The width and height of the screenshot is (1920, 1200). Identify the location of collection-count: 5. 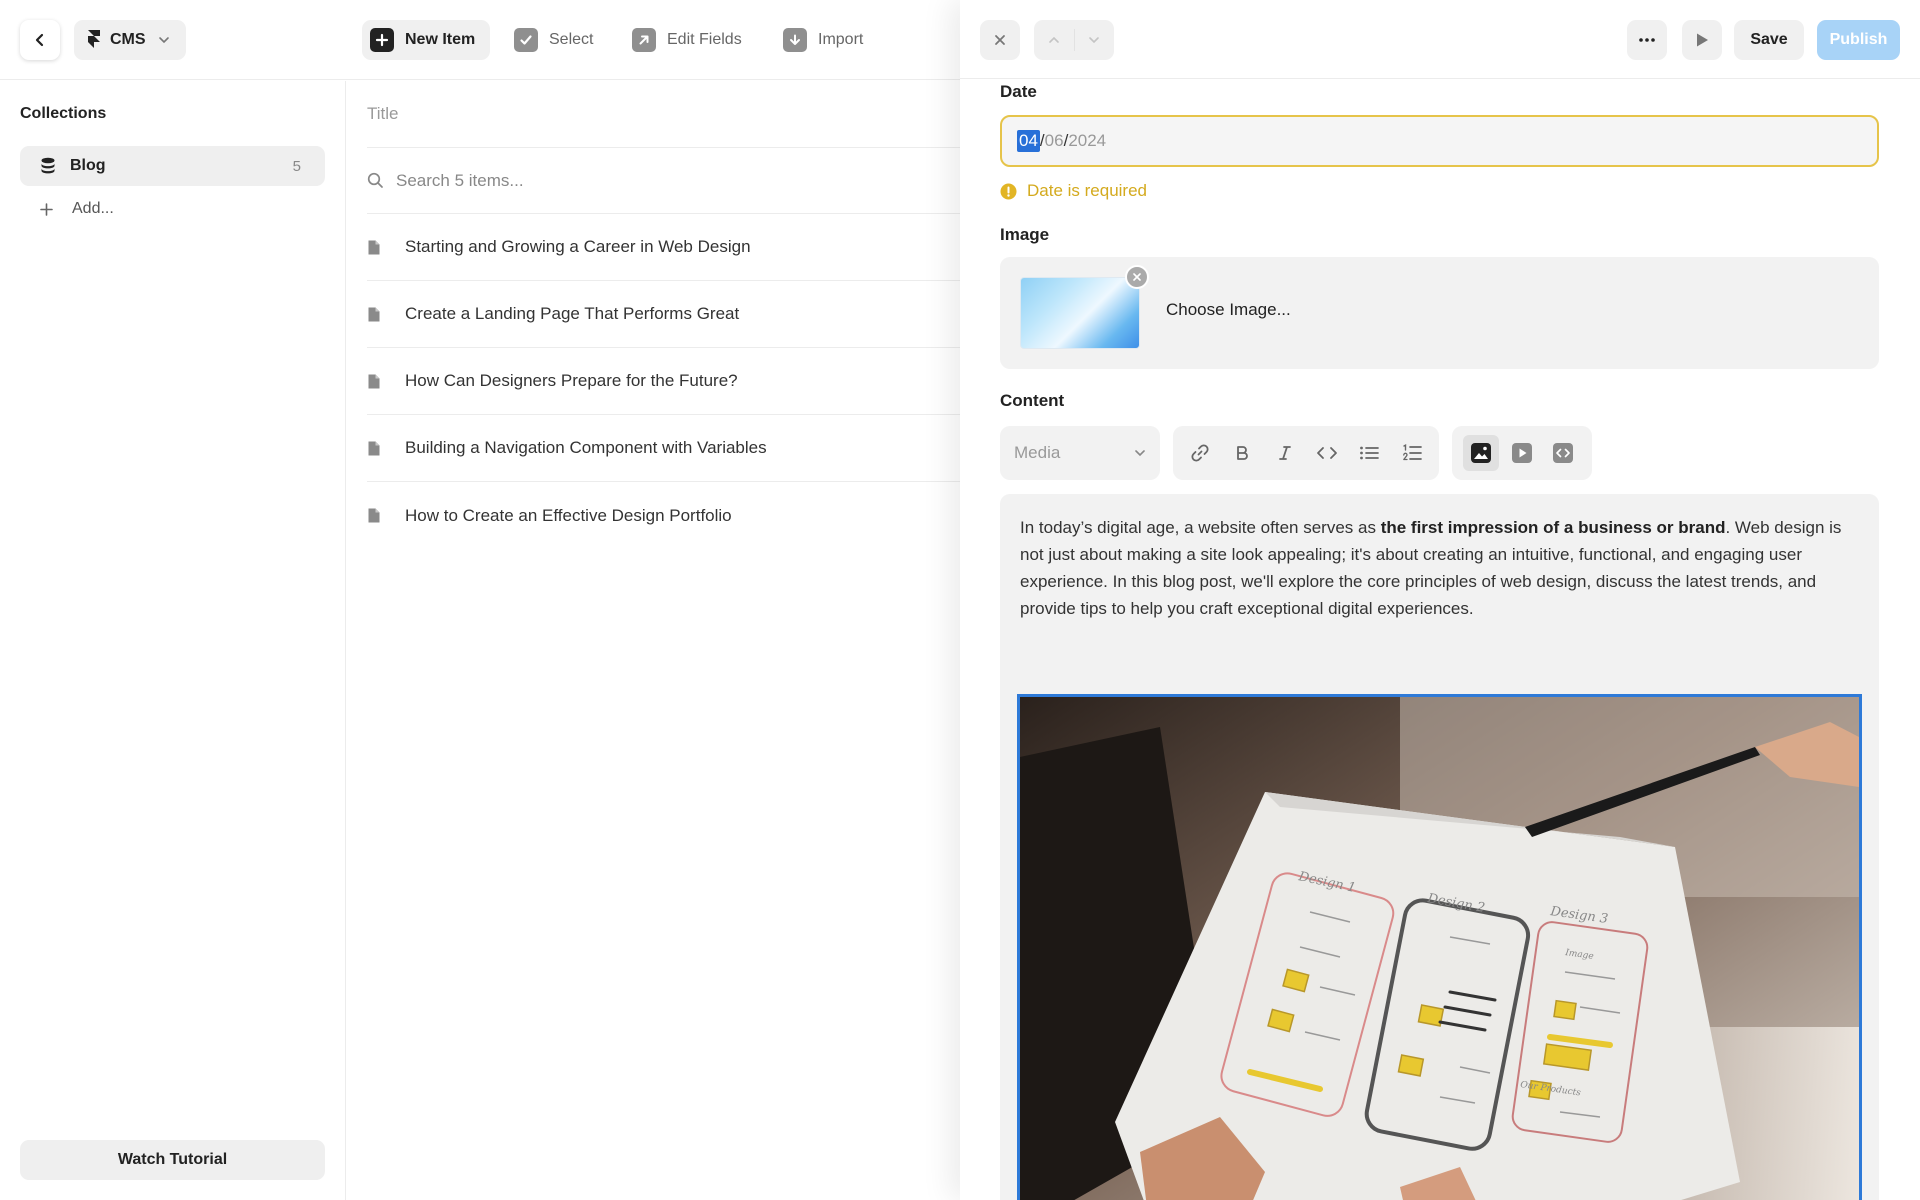
(296, 166).